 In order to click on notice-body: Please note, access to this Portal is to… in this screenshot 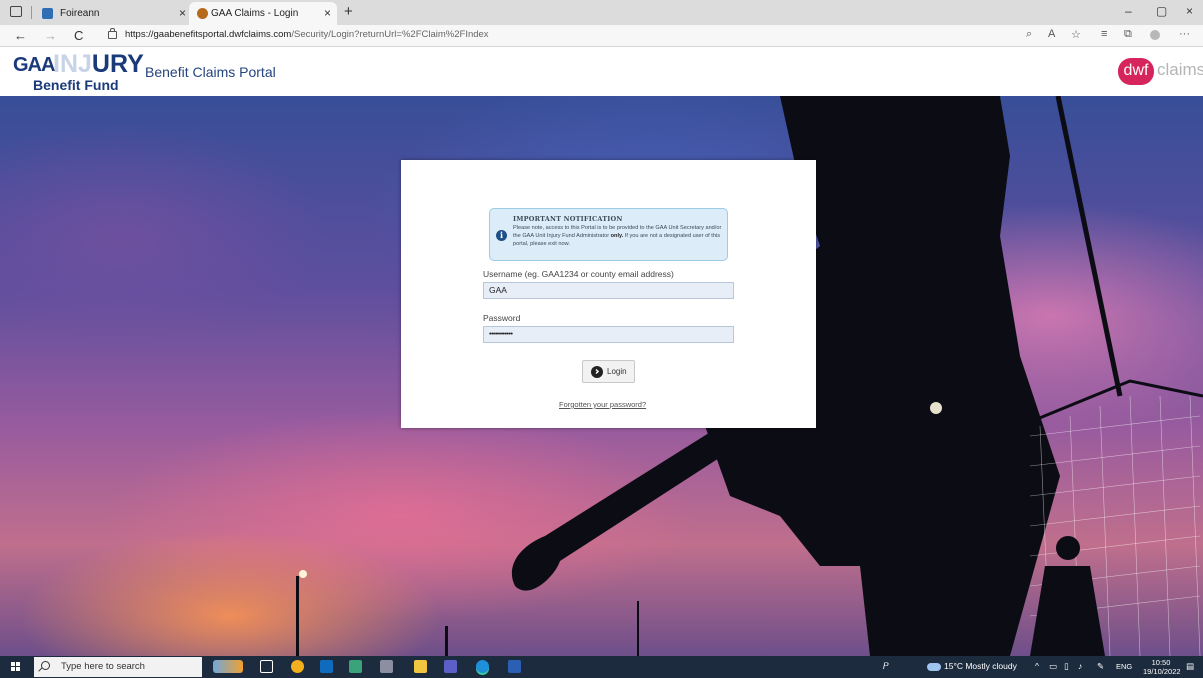, I will do `click(617, 236)`.